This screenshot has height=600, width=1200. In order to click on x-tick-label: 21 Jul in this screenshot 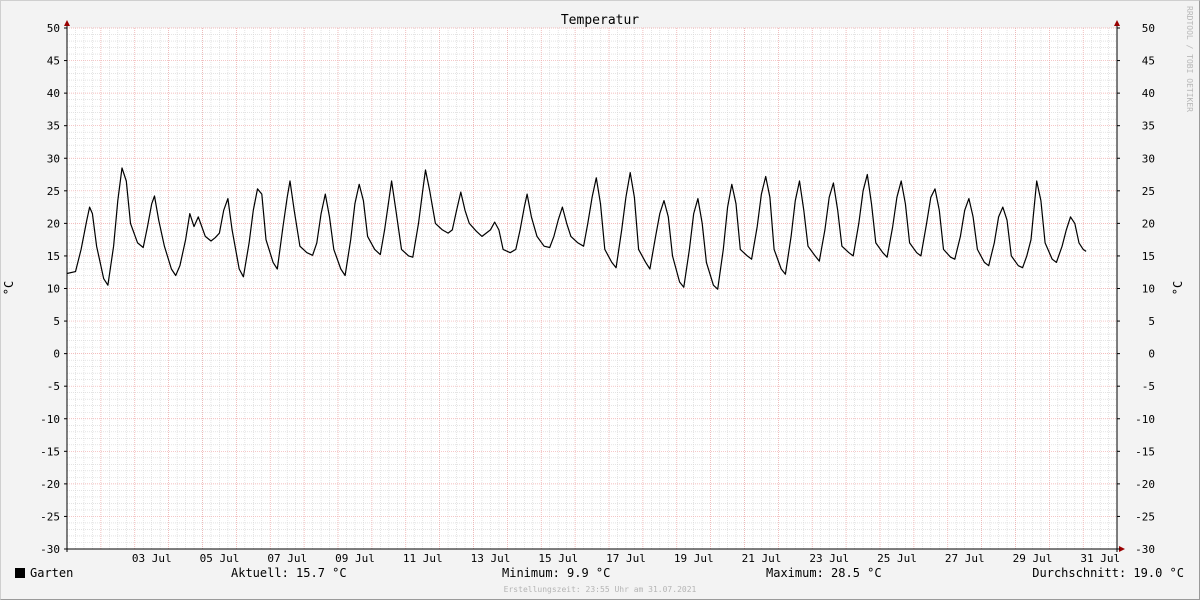, I will do `click(762, 558)`.